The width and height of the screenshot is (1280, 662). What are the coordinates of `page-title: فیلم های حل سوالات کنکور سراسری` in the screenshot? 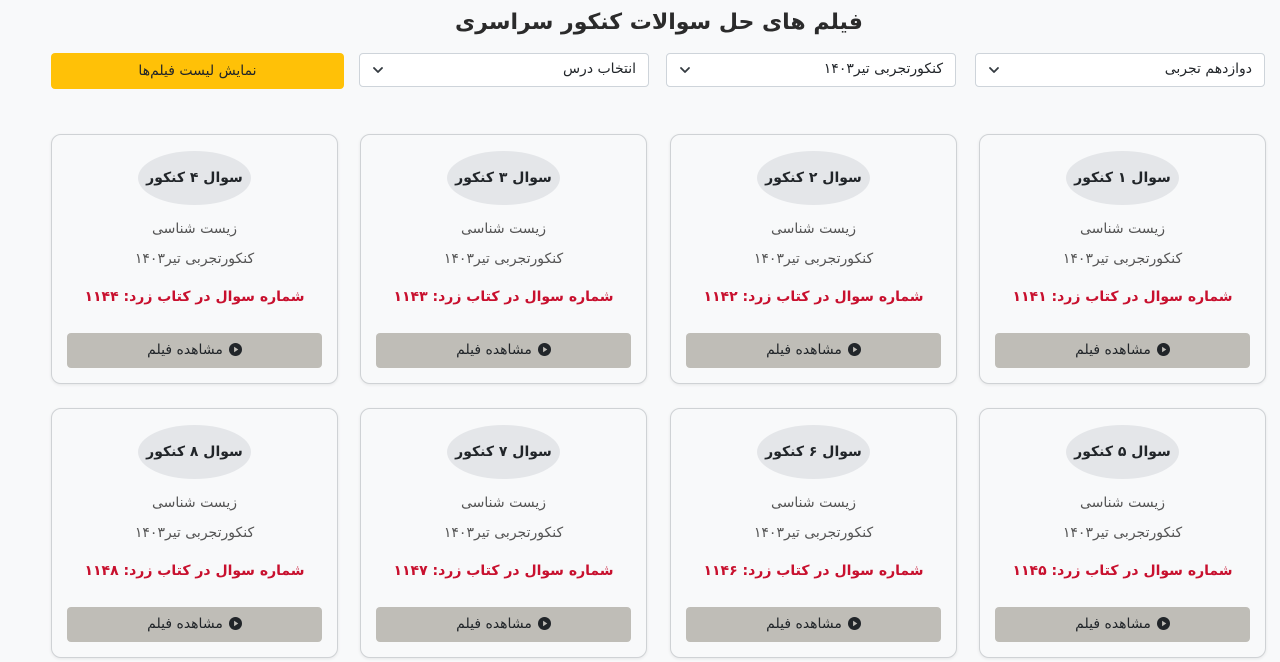 It's located at (659, 22).